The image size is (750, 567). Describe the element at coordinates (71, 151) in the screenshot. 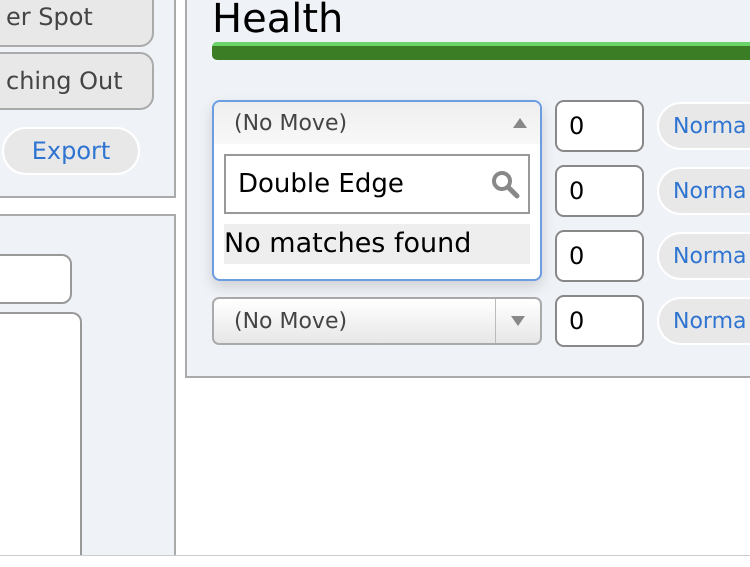

I see `export-button: Export` at that location.